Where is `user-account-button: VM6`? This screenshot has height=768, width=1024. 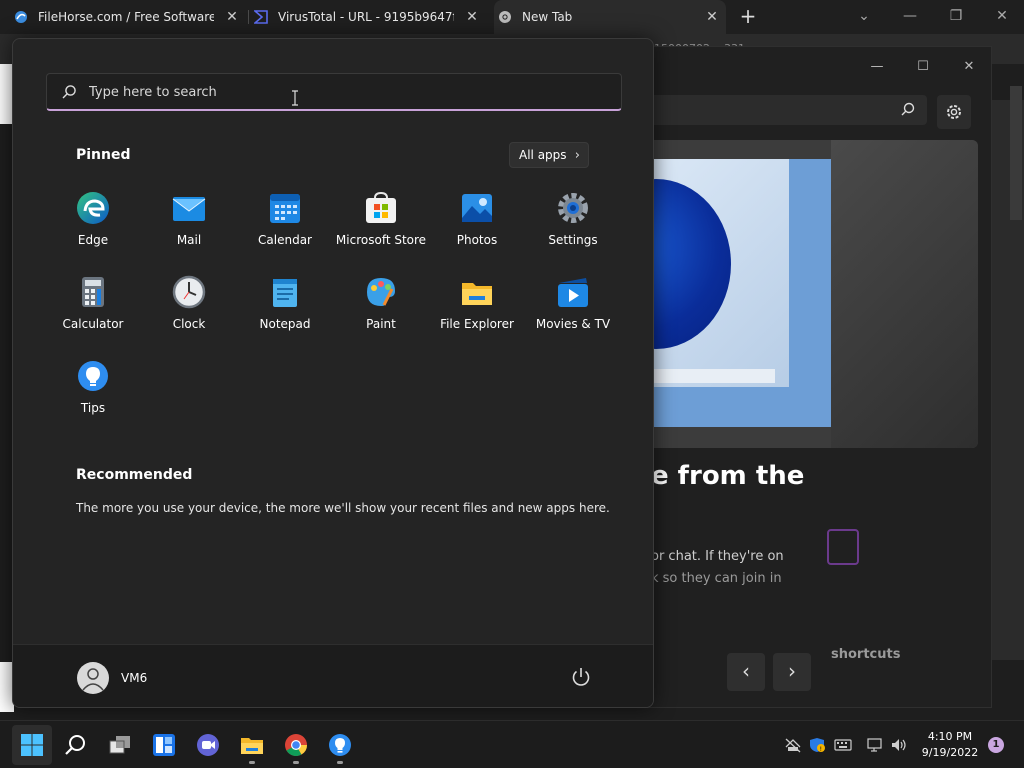
user-account-button: VM6 is located at coordinates (119, 678).